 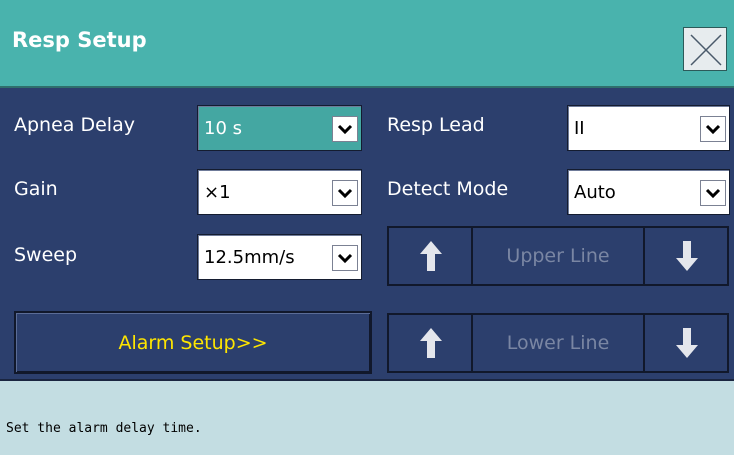 I want to click on detect-mode-value: Auto, so click(x=595, y=192).